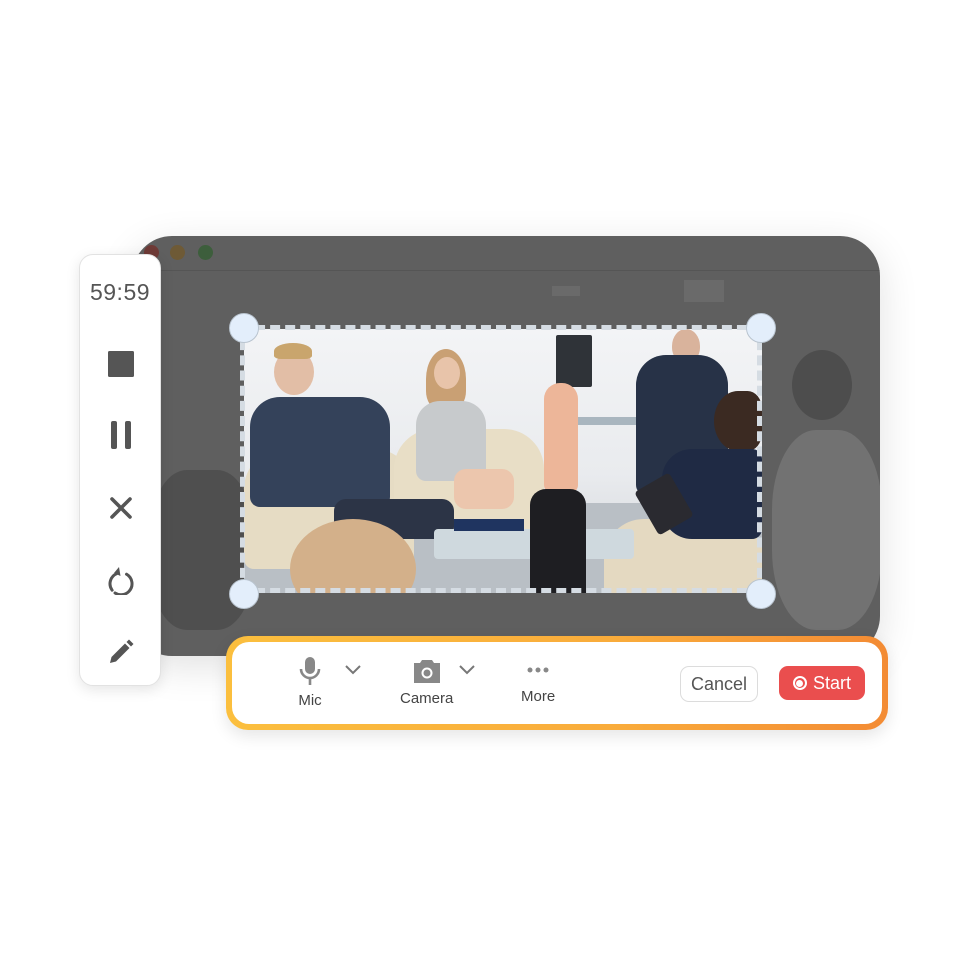 The height and width of the screenshot is (960, 960). I want to click on blue-folder, so click(489, 525).